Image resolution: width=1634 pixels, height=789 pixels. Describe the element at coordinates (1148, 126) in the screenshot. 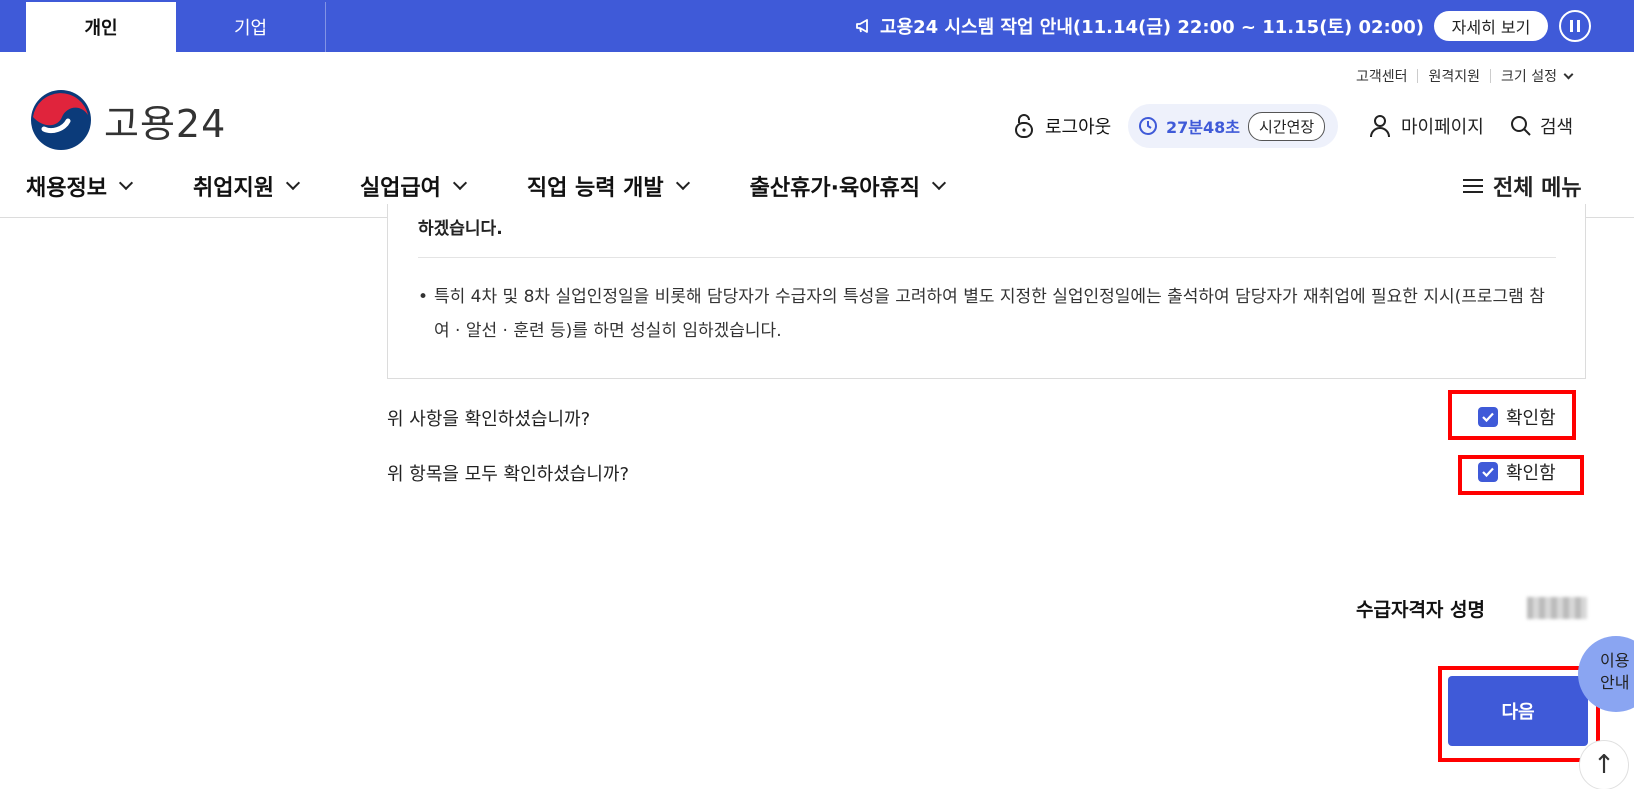

I see `clock-icon` at that location.